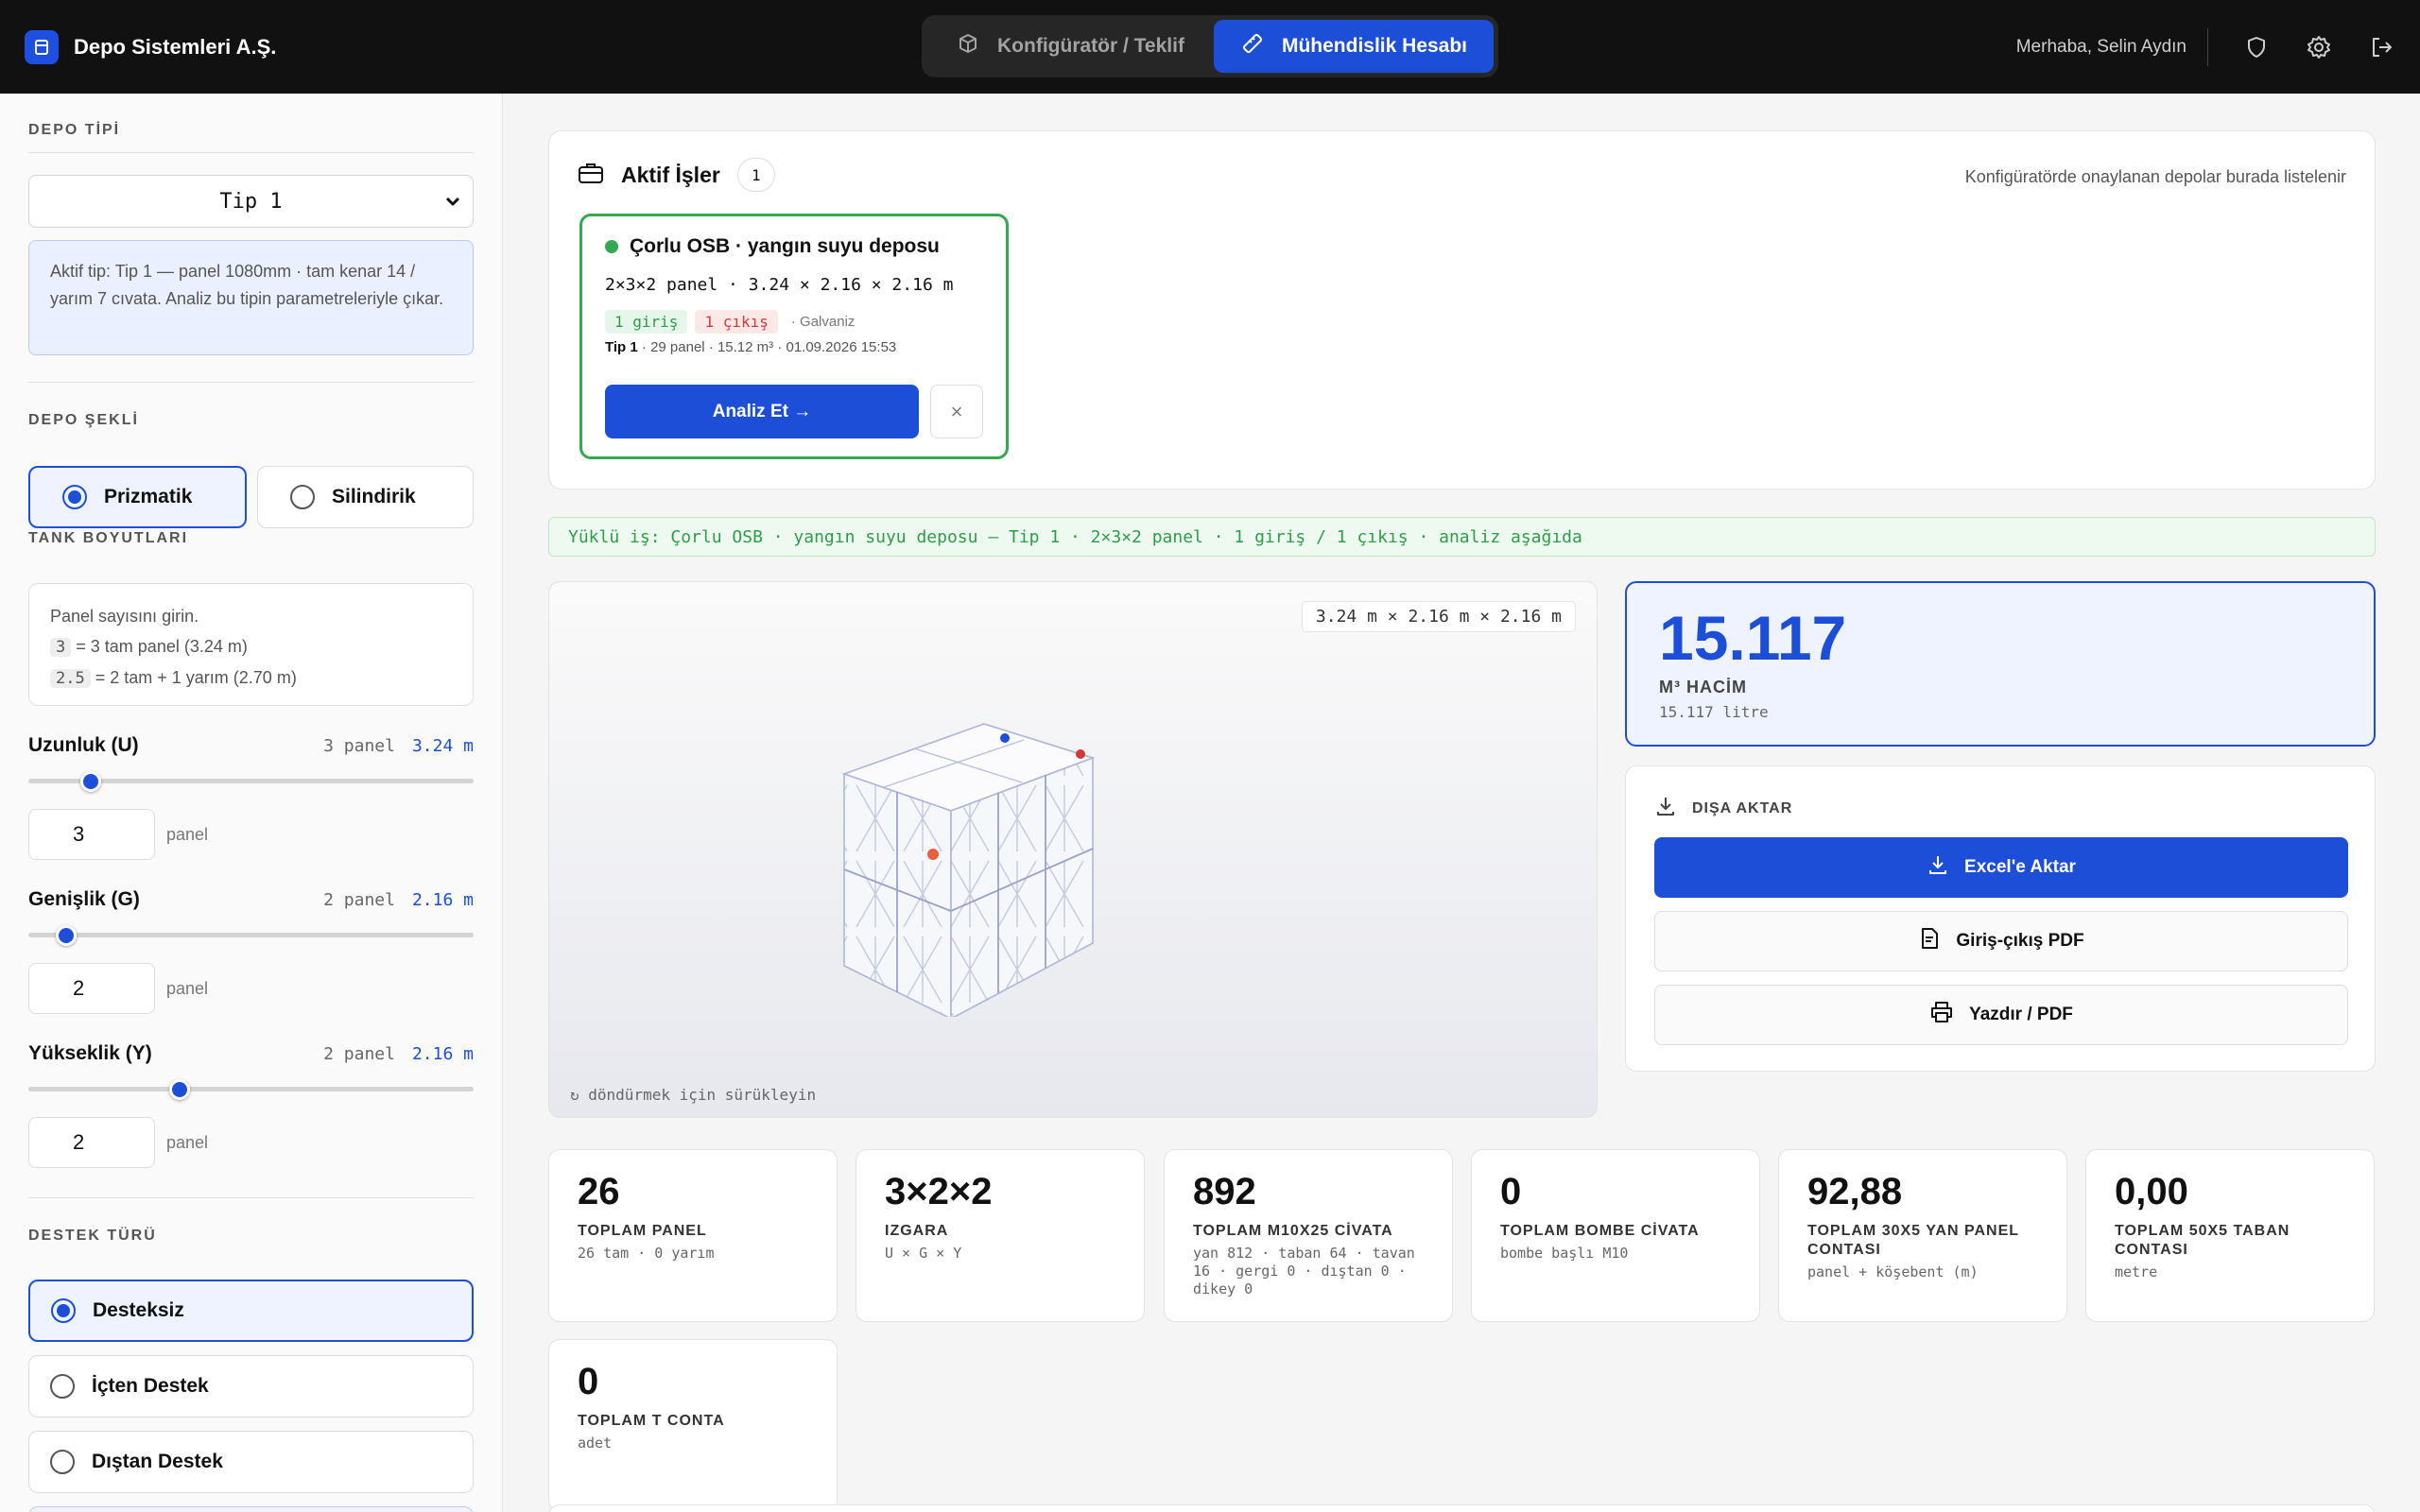  Describe the element at coordinates (162, 646) in the screenshot. I see `help-text: = 3 tam panel (3.24 m)` at that location.